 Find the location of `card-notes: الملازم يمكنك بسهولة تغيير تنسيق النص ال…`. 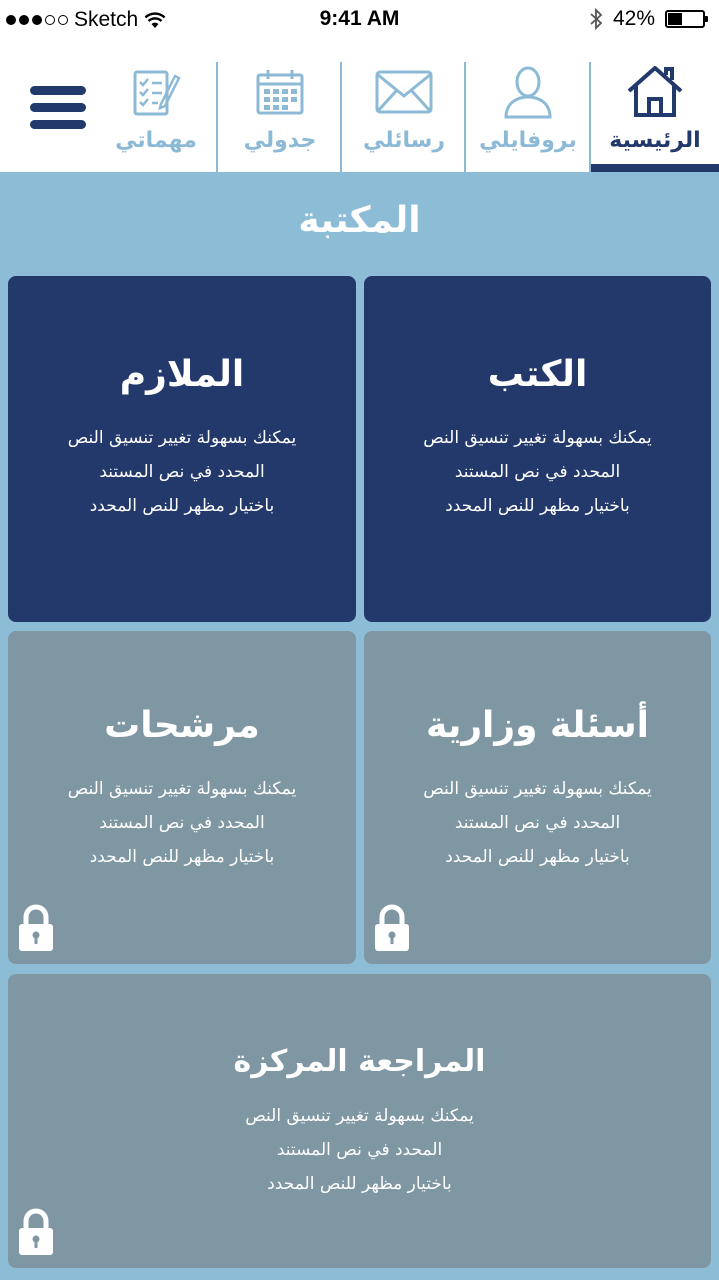

card-notes: الملازم يمكنك بسهولة تغيير تنسيق النص ال… is located at coordinates (182, 449).